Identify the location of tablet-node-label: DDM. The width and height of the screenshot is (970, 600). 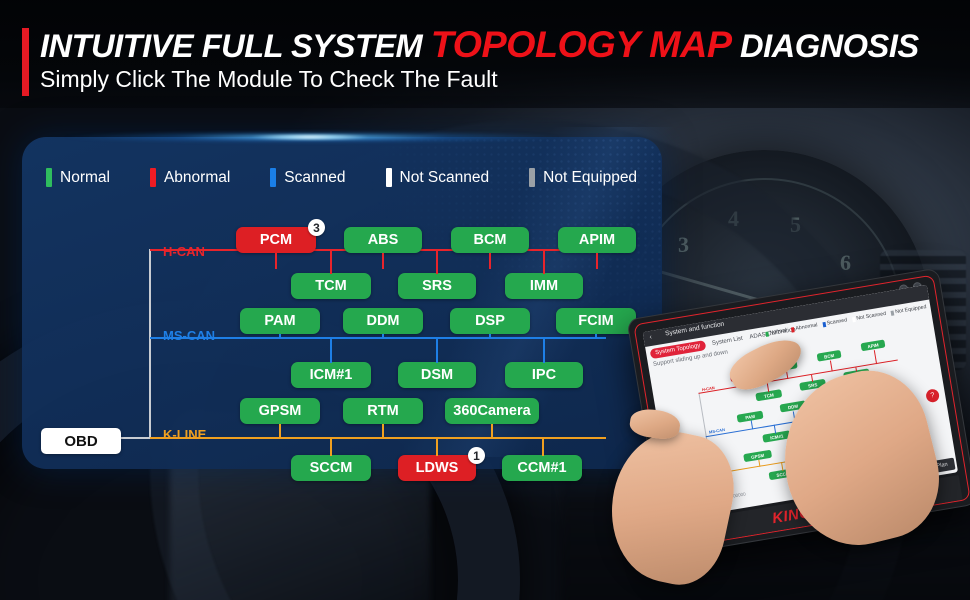
(793, 406).